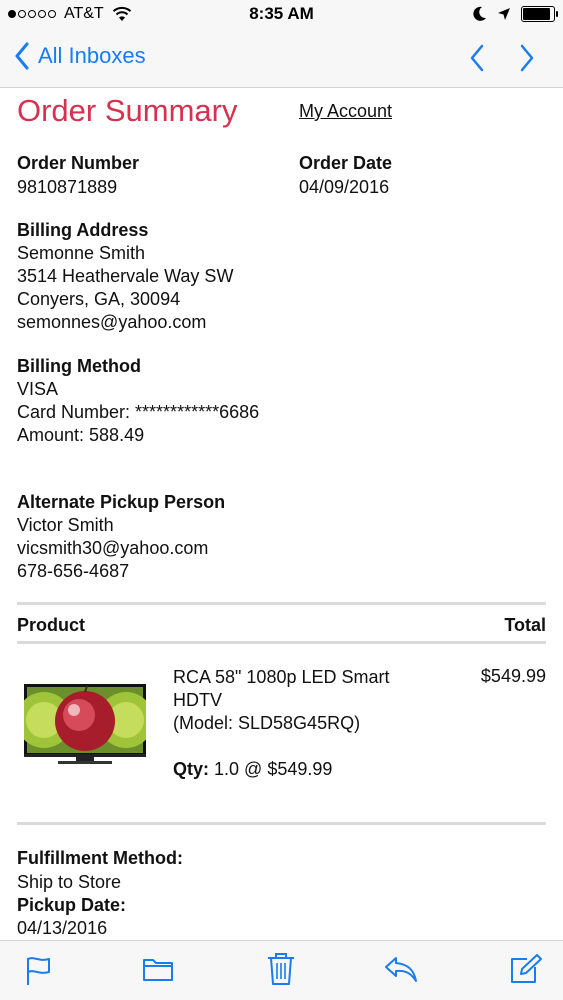  What do you see at coordinates (79, 366) in the screenshot?
I see `billing-method-label: Billing Method` at bounding box center [79, 366].